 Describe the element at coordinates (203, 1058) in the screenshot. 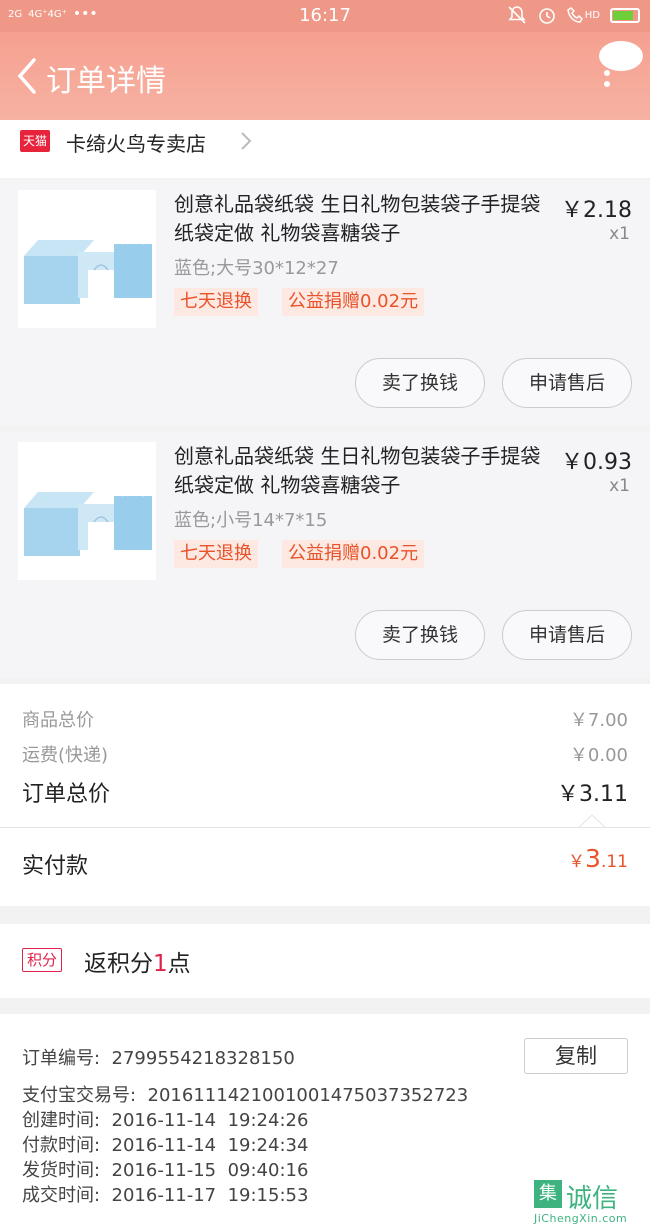

I see `order-number: 2799554218328150` at that location.